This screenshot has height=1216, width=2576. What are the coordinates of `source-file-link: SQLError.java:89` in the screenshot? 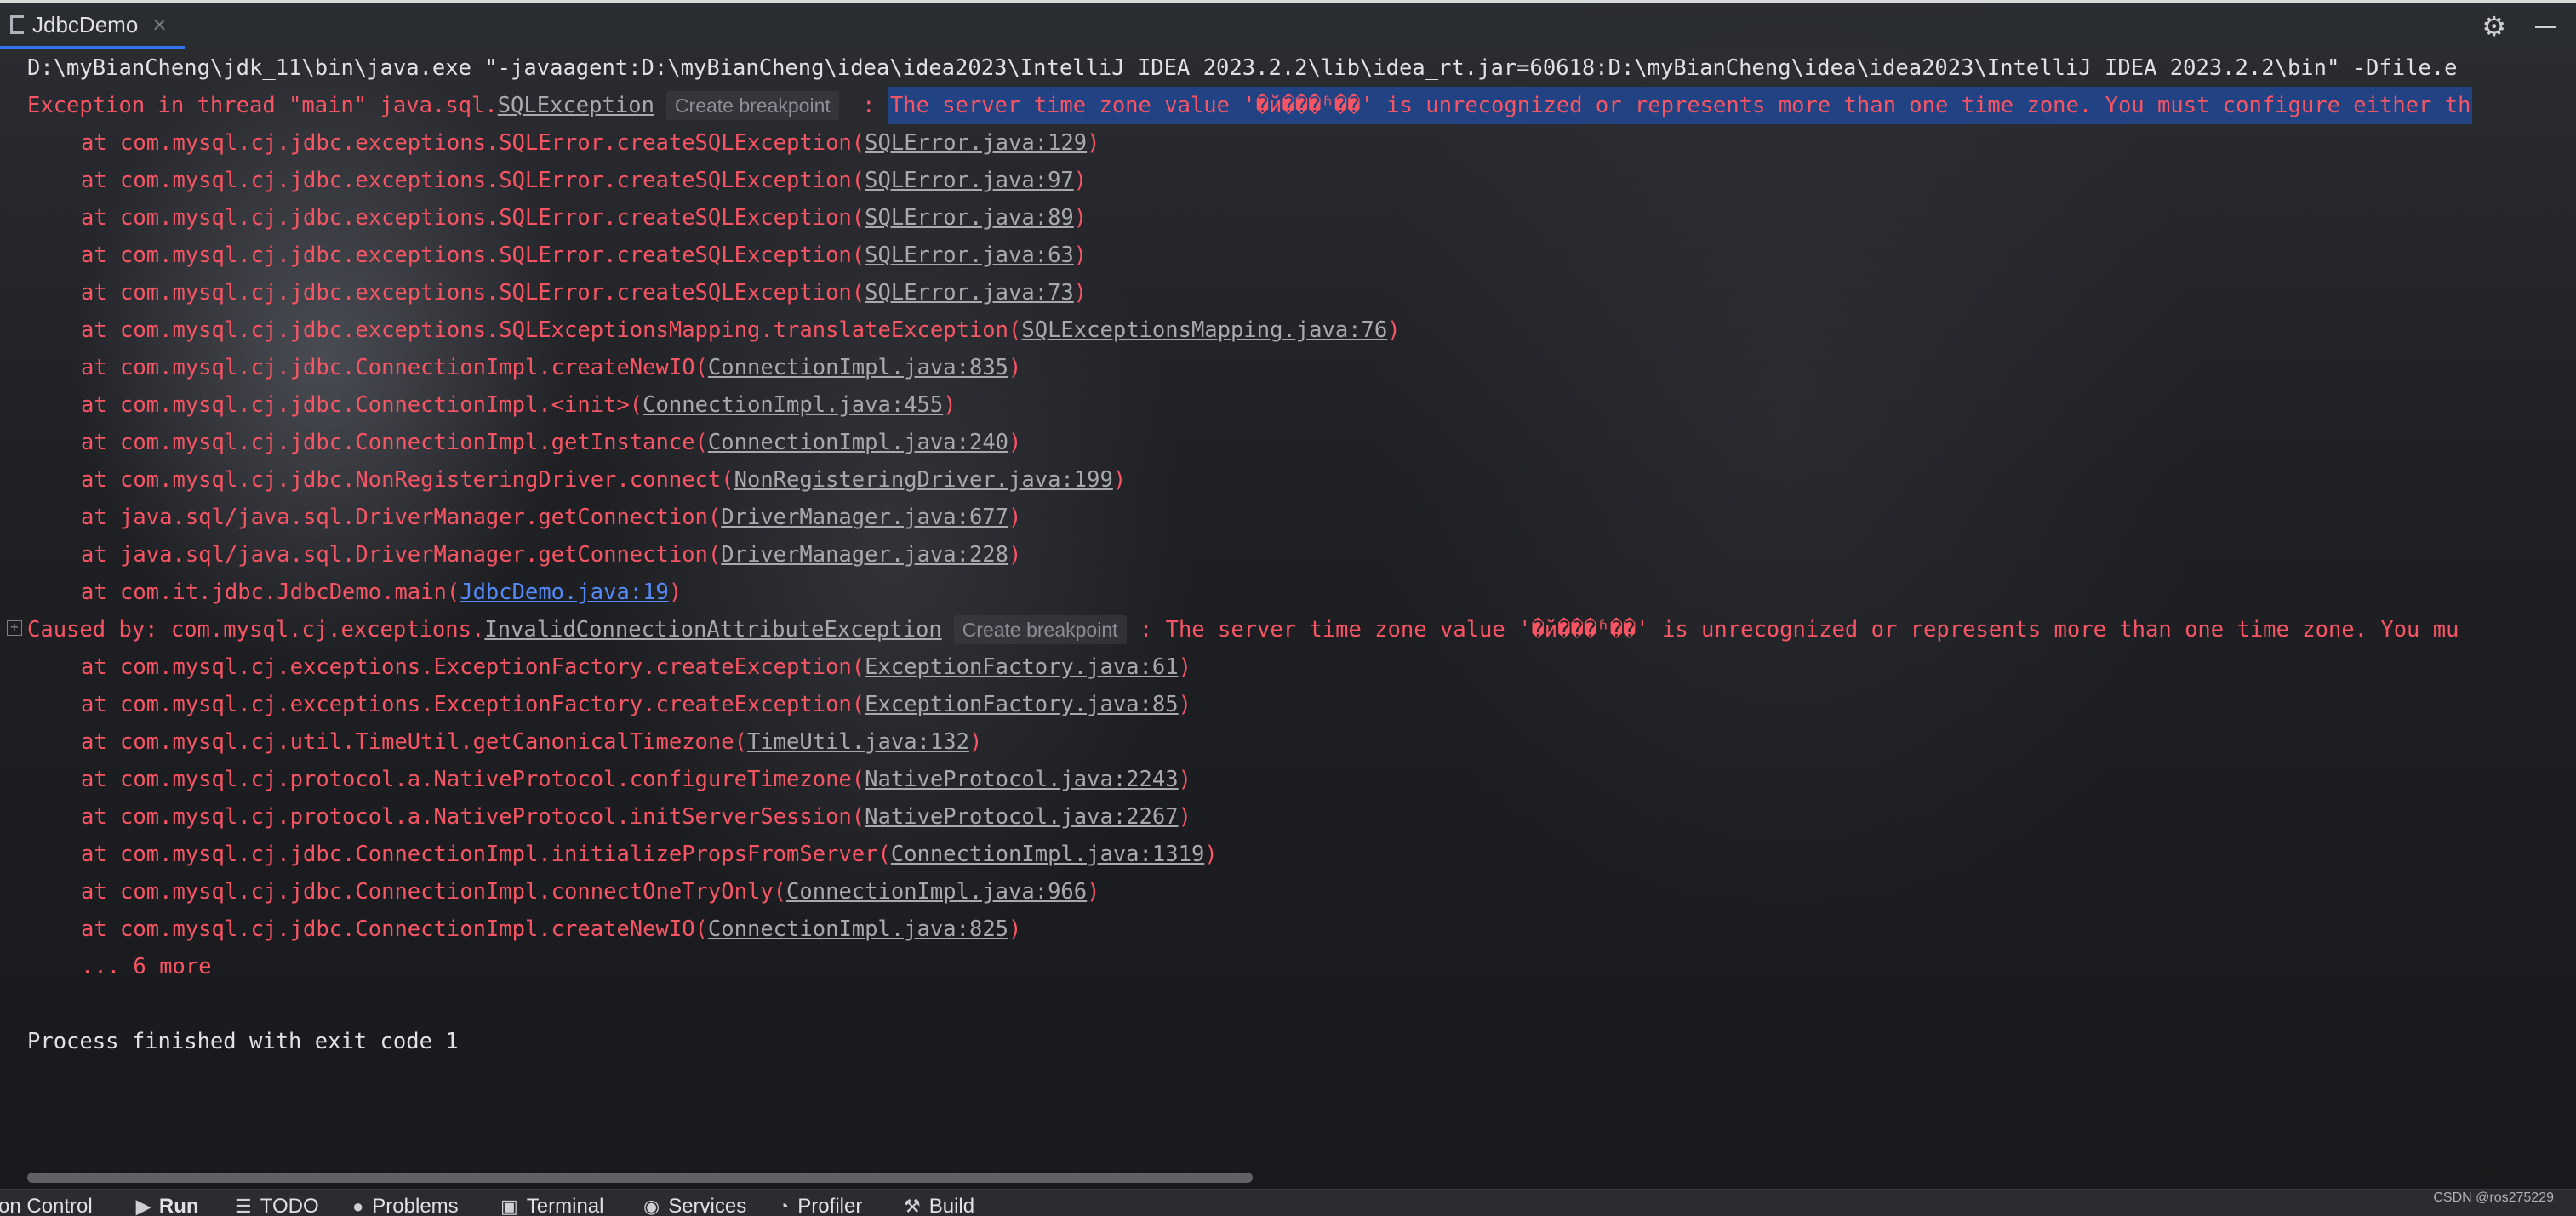 It's located at (969, 218).